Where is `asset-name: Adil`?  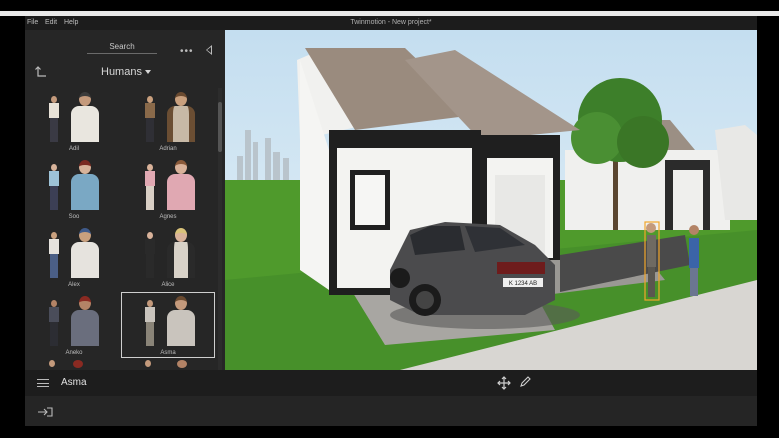 asset-name: Adil is located at coordinates (73, 149).